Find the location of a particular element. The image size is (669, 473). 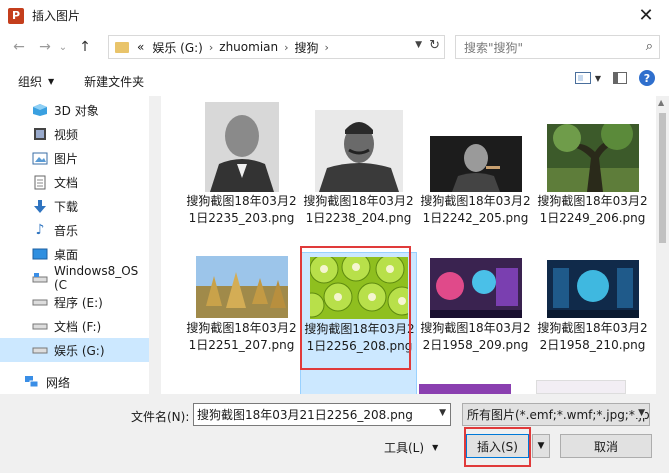

command-bar: 组织 ▼ 新建文件夹 ▼ ? is located at coordinates (334, 81).